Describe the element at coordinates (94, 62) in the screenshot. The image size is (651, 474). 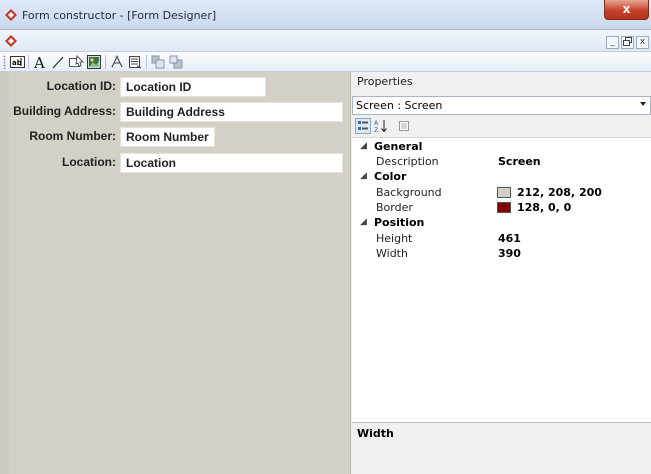
I see `picture-icon` at that location.